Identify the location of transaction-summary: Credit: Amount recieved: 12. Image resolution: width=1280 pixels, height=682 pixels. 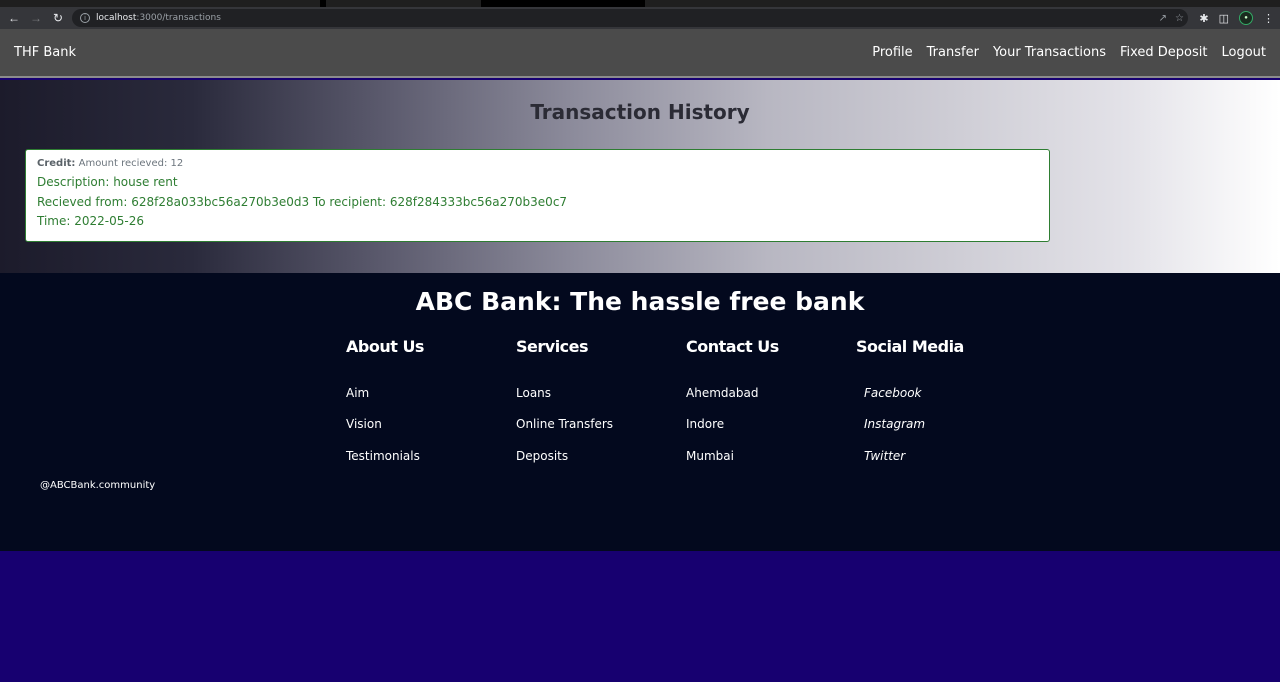
(537, 163).